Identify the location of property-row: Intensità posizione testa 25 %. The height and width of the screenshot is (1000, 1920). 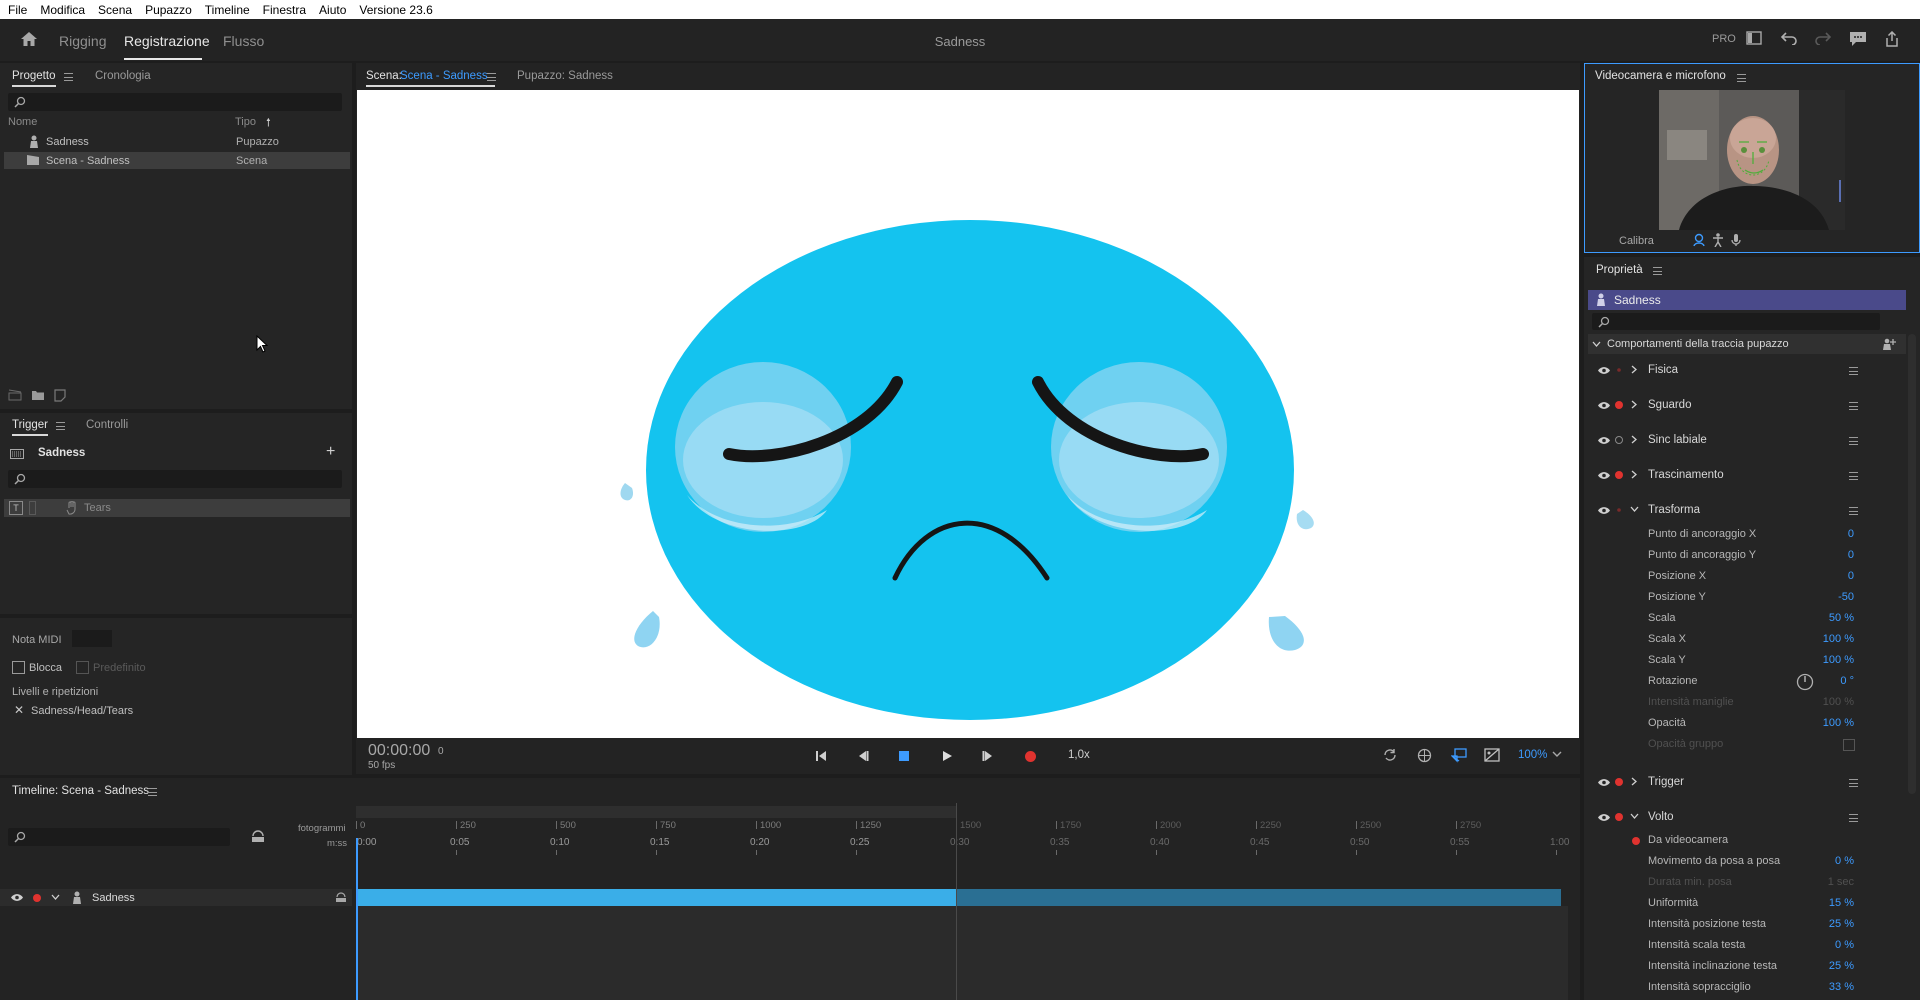
(1719, 925).